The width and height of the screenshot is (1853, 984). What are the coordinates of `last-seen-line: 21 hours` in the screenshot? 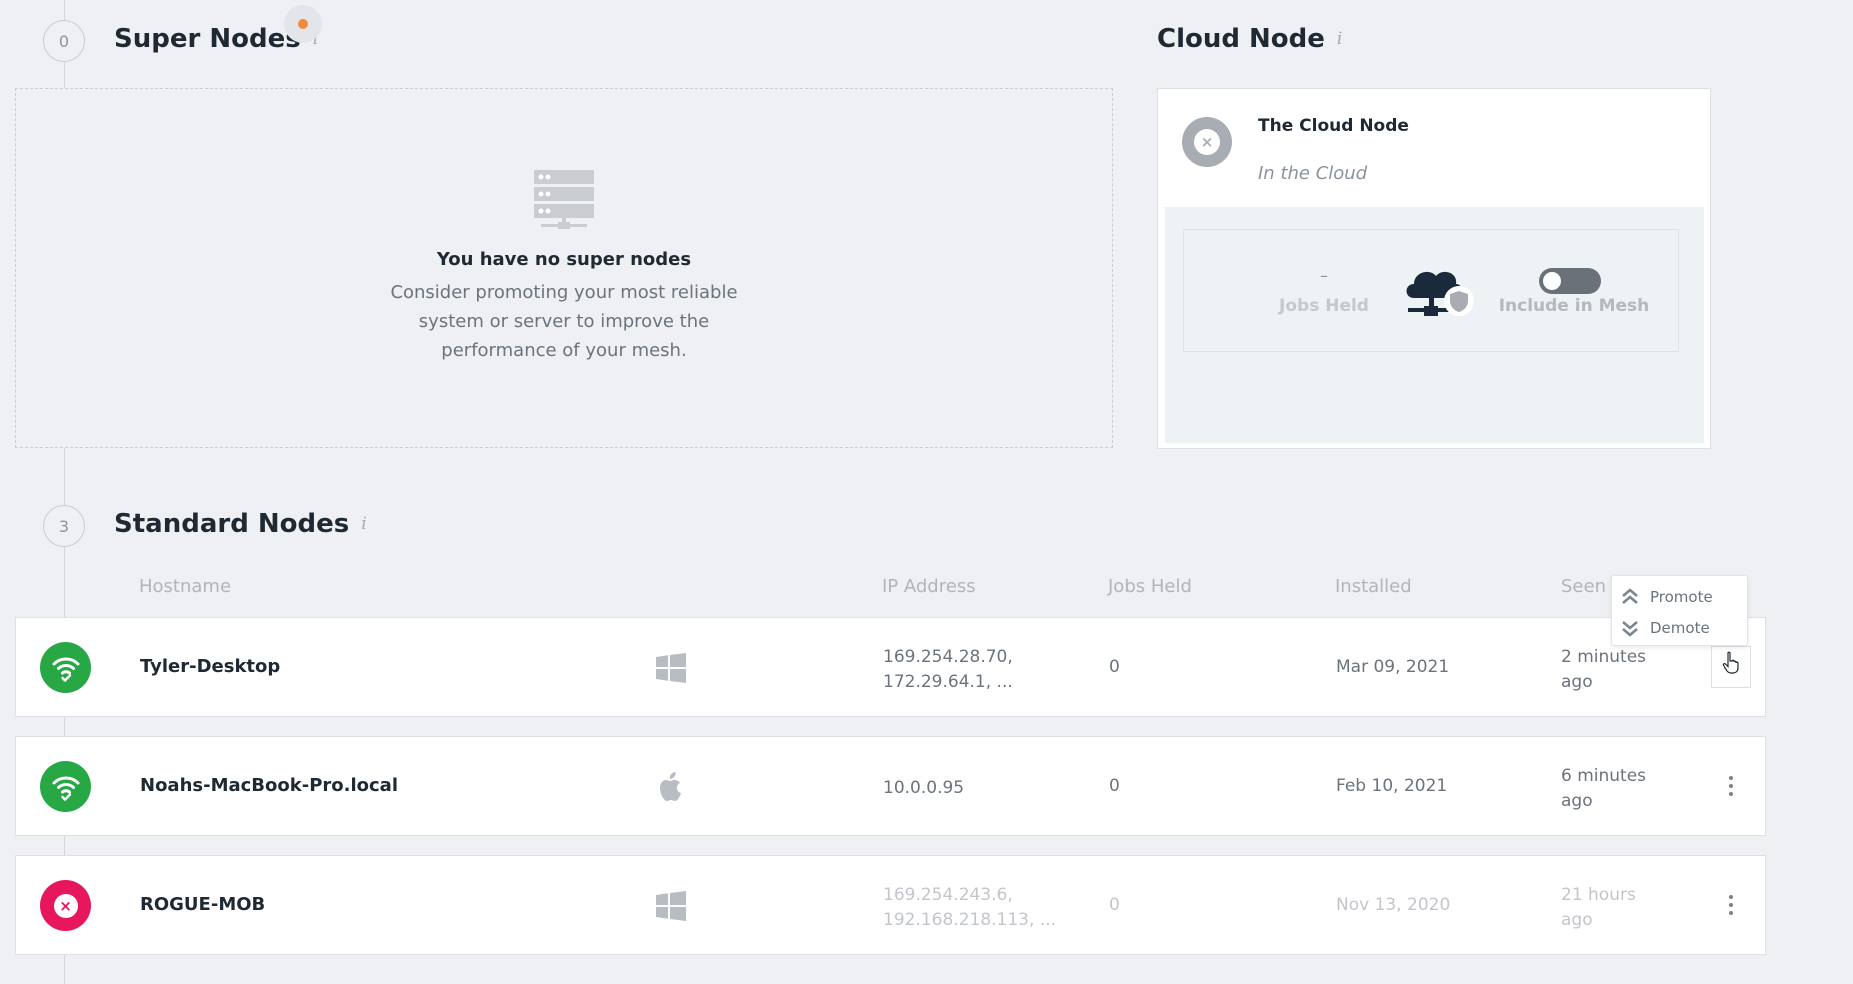 It's located at (1598, 895).